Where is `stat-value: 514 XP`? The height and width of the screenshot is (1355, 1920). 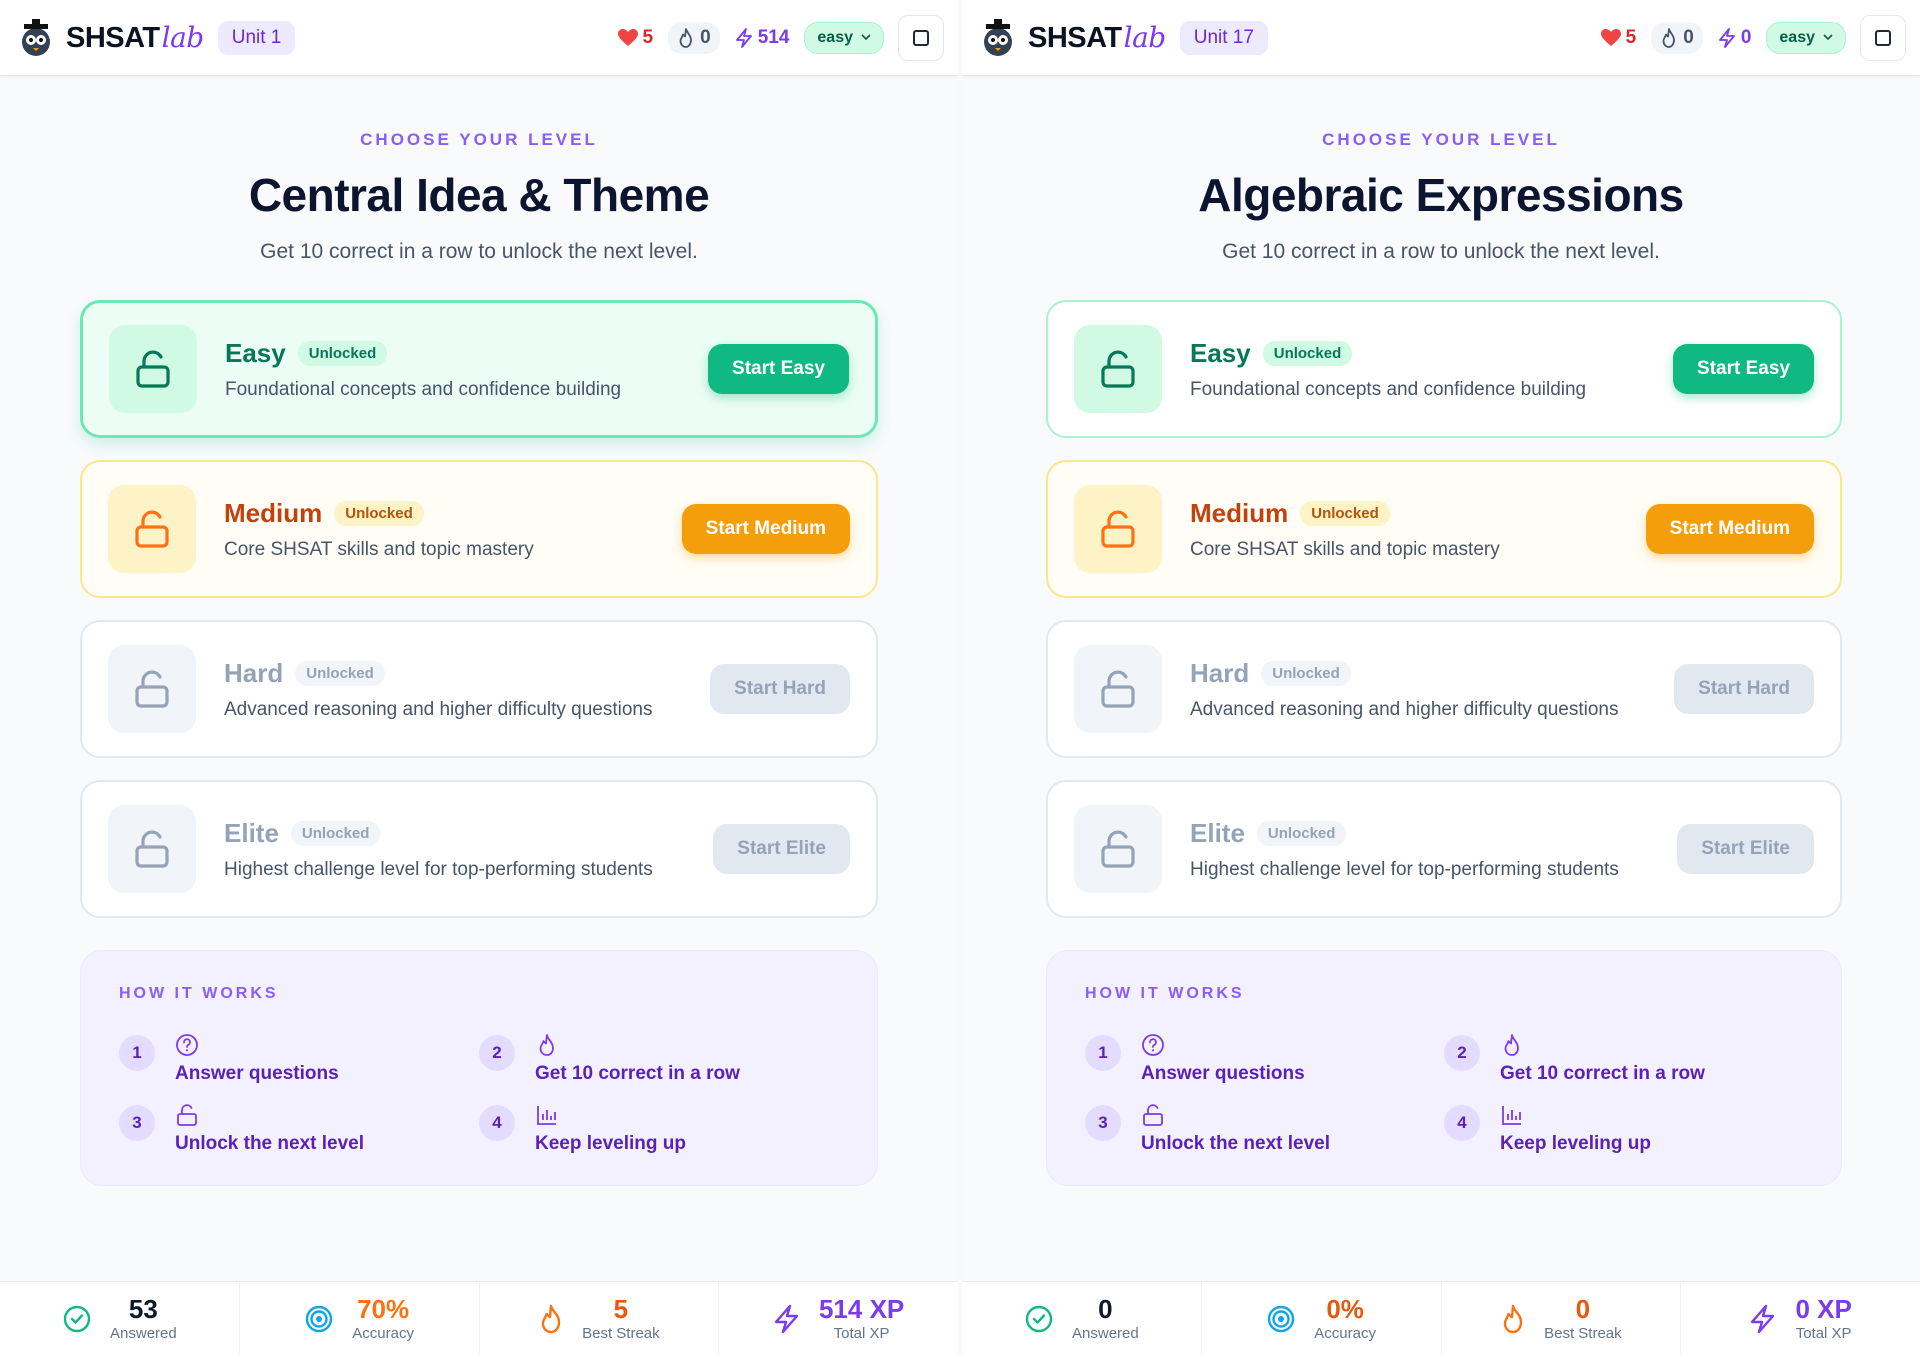 stat-value: 514 XP is located at coordinates (861, 1308).